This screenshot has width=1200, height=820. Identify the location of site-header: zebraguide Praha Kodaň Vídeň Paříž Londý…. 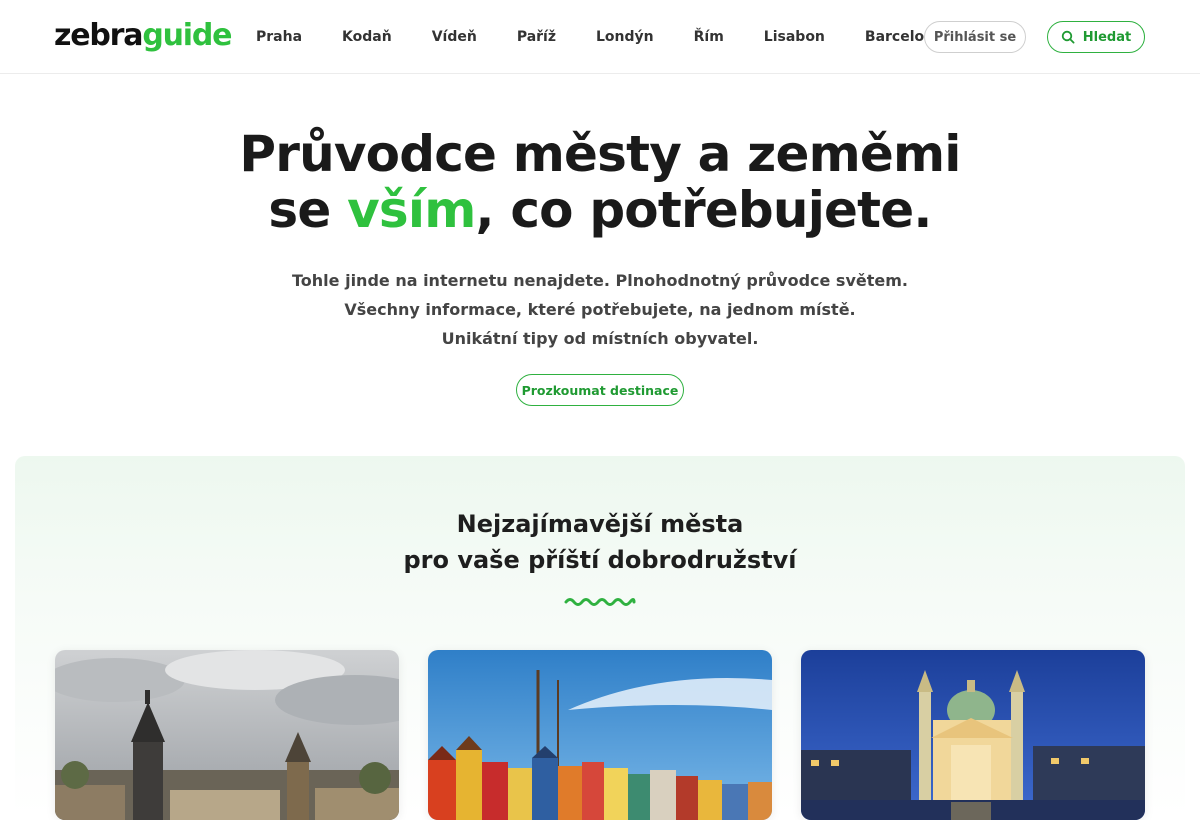
(600, 37).